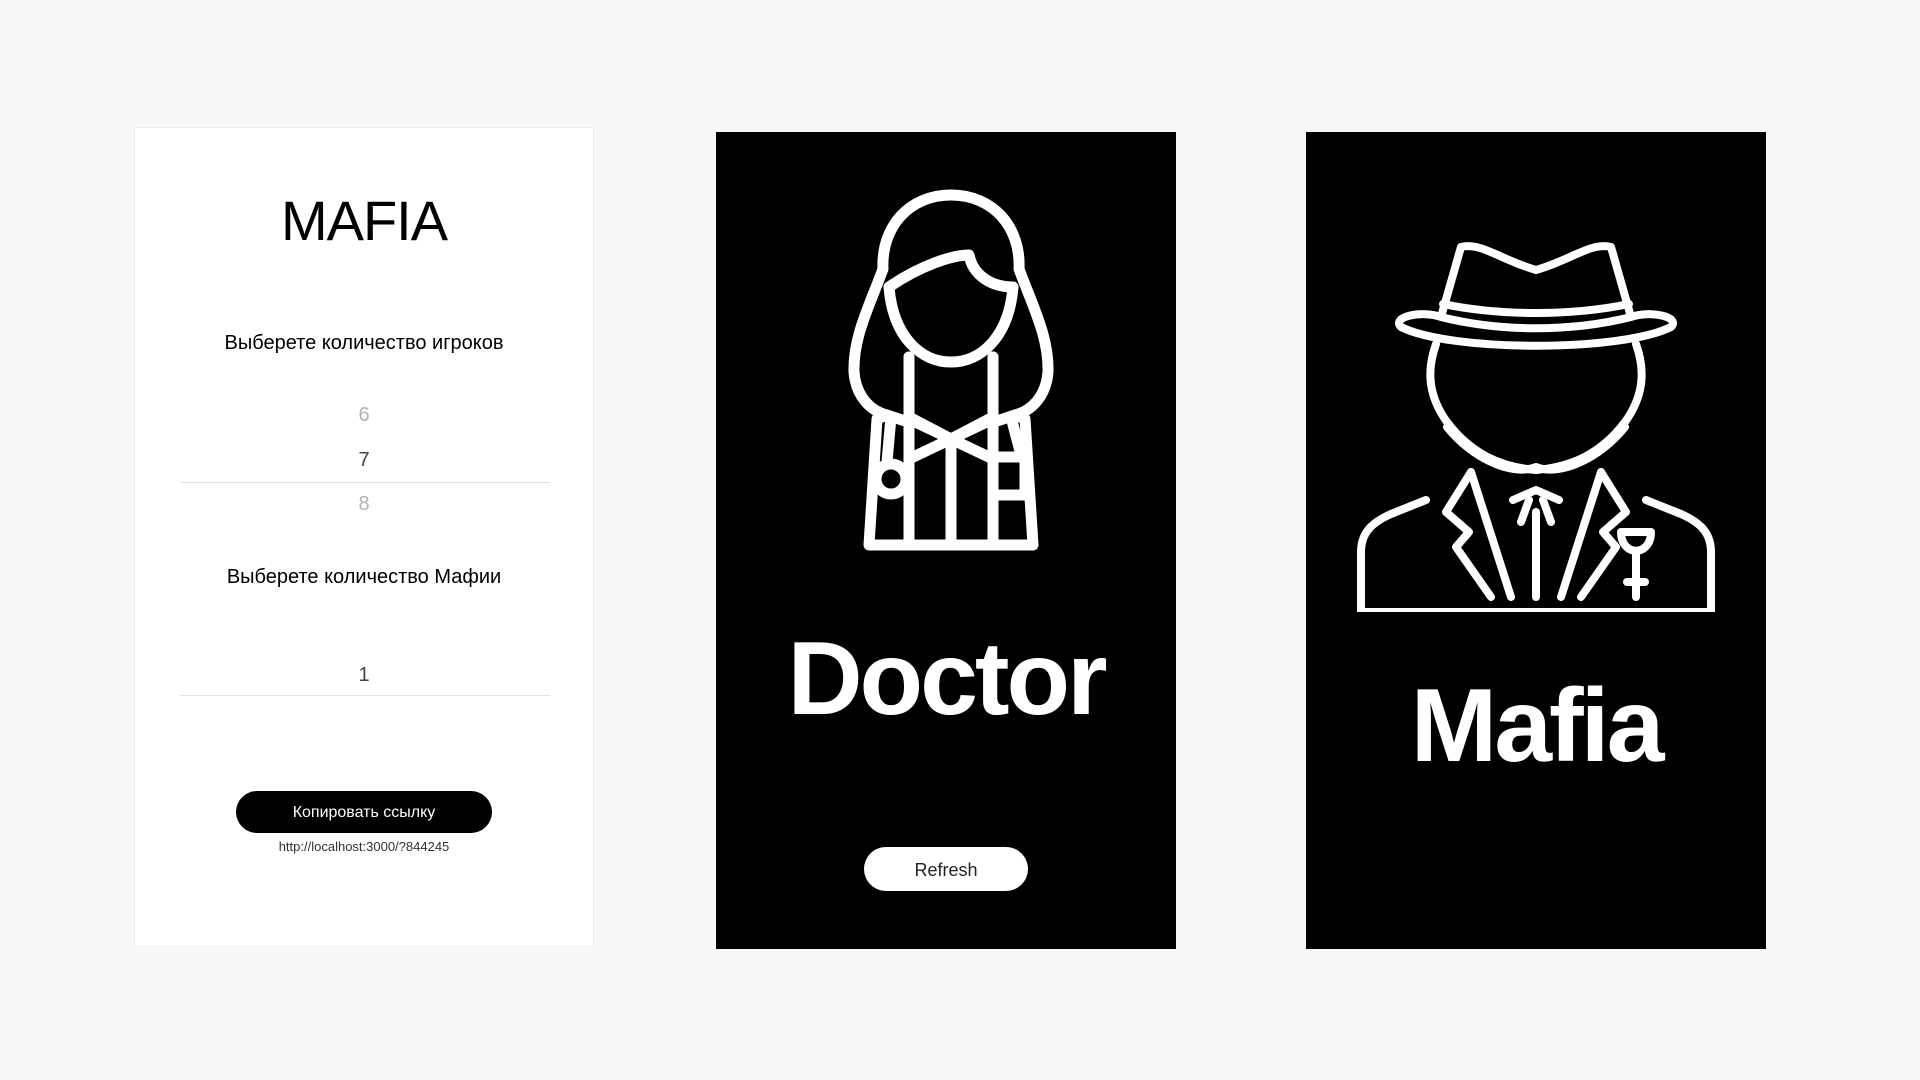  I want to click on copy-link-button: Копировать ссылку, so click(364, 812).